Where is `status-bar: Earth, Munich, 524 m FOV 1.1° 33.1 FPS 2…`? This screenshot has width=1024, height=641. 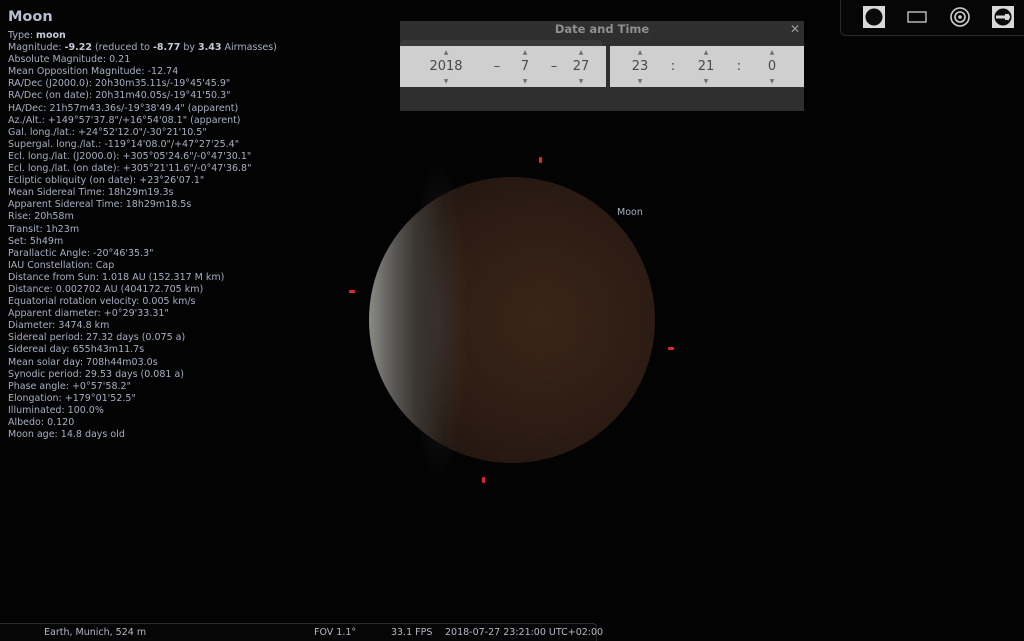 status-bar: Earth, Munich, 524 m FOV 1.1° 33.1 FPS 2… is located at coordinates (301, 632).